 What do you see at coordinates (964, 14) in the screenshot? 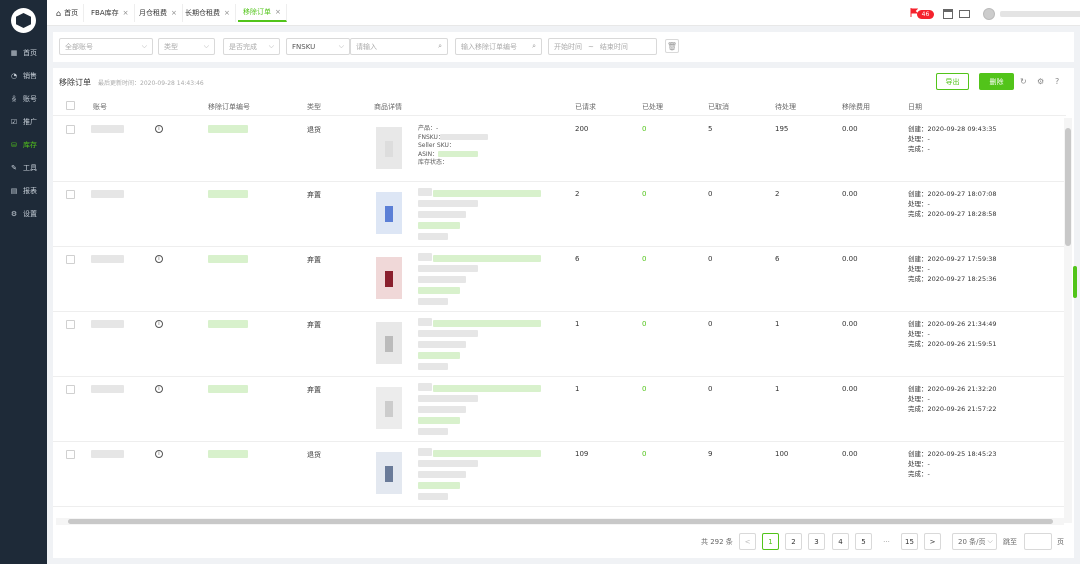
I see `mail-icon` at bounding box center [964, 14].